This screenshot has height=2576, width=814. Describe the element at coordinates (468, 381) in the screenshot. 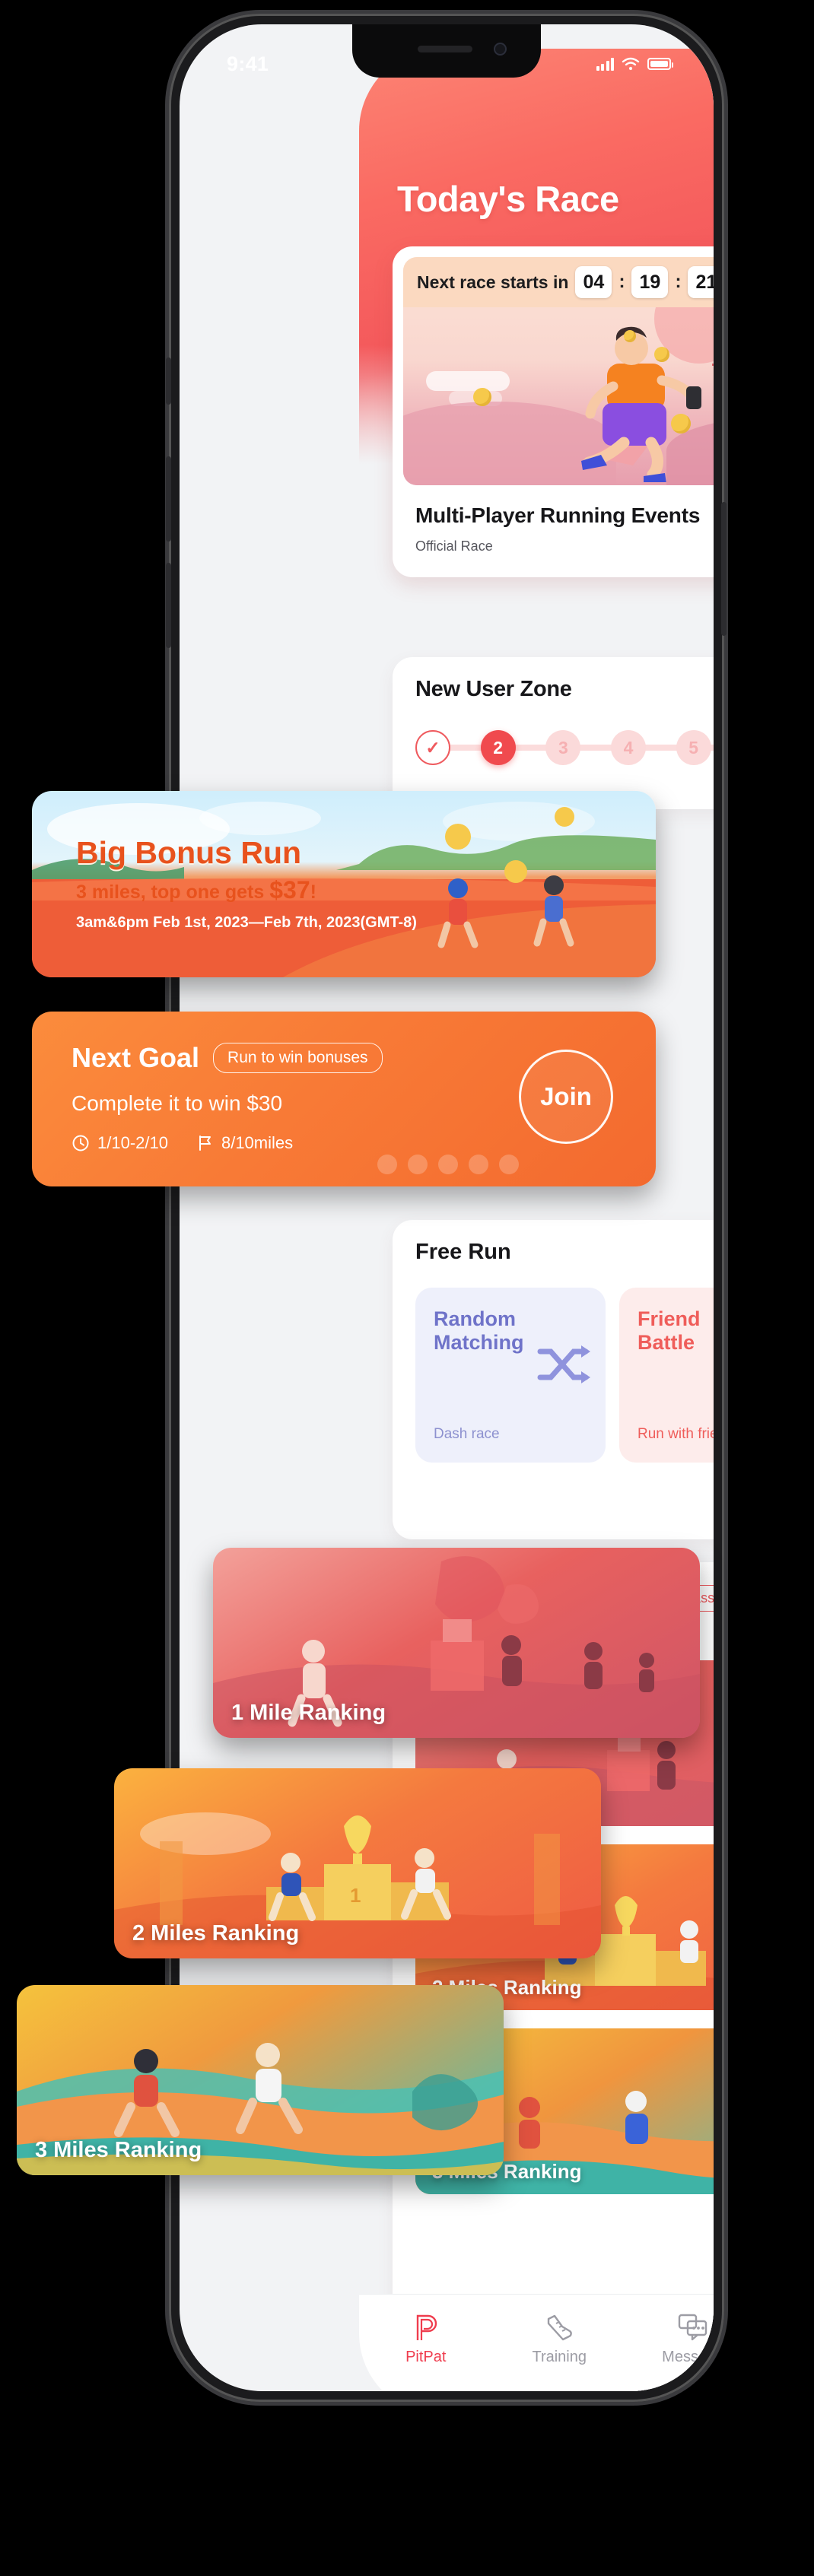

I see `cloud-shape` at that location.